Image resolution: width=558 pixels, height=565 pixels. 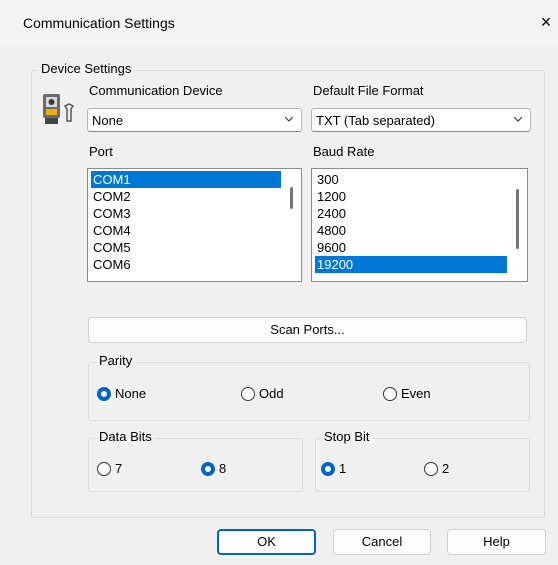 What do you see at coordinates (194, 120) in the screenshot?
I see `comm-device-combo: None` at bounding box center [194, 120].